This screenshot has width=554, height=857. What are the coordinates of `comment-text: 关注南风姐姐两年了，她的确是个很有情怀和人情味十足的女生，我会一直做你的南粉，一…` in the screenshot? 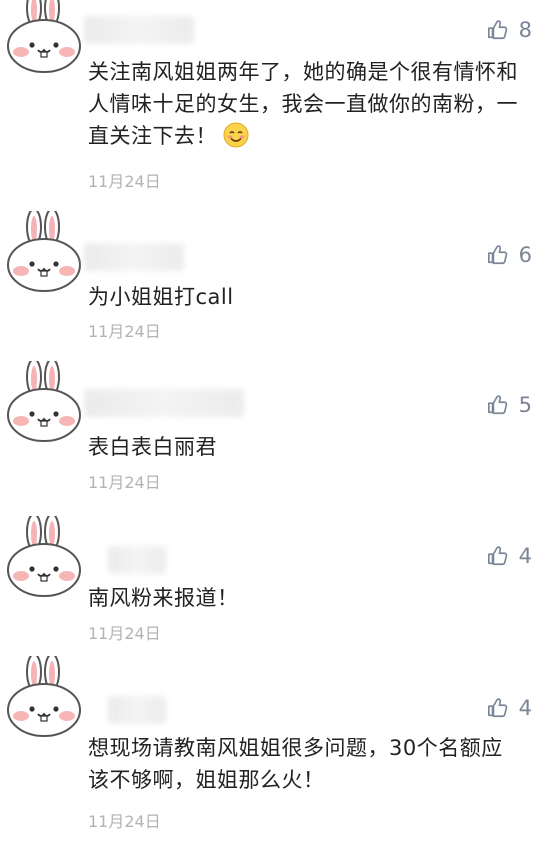 It's located at (303, 104).